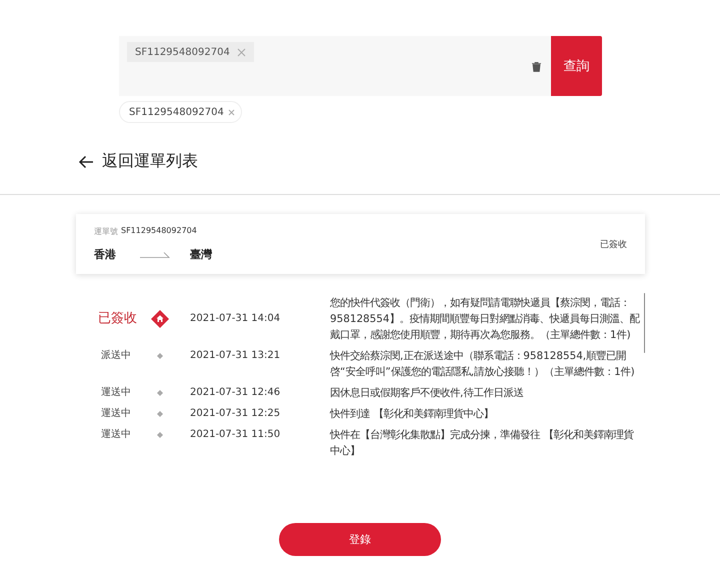 The image size is (720, 571). Describe the element at coordinates (117, 319) in the screenshot. I see `event-status: 已簽收` at that location.